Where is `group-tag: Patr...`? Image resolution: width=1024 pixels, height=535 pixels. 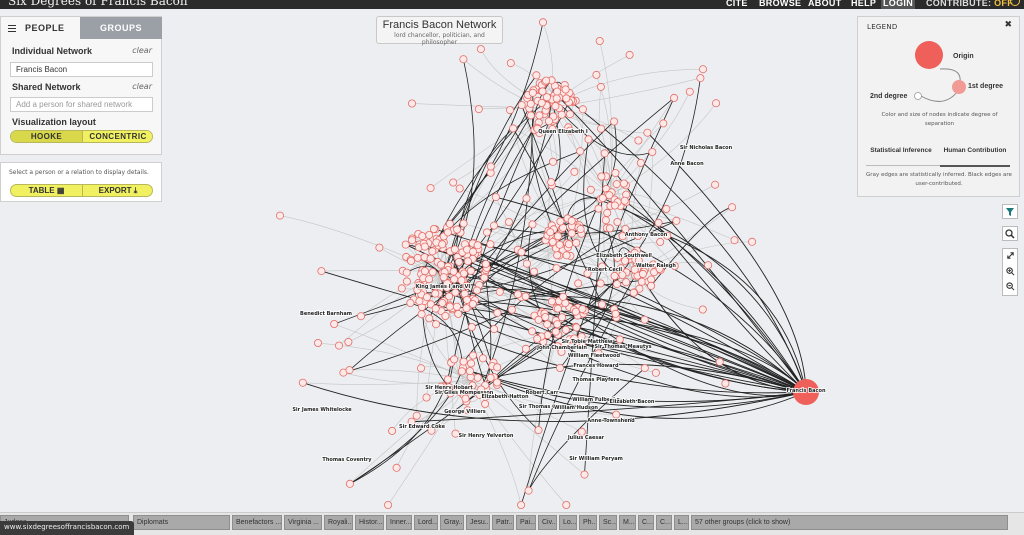
group-tag: Patr... is located at coordinates (503, 522).